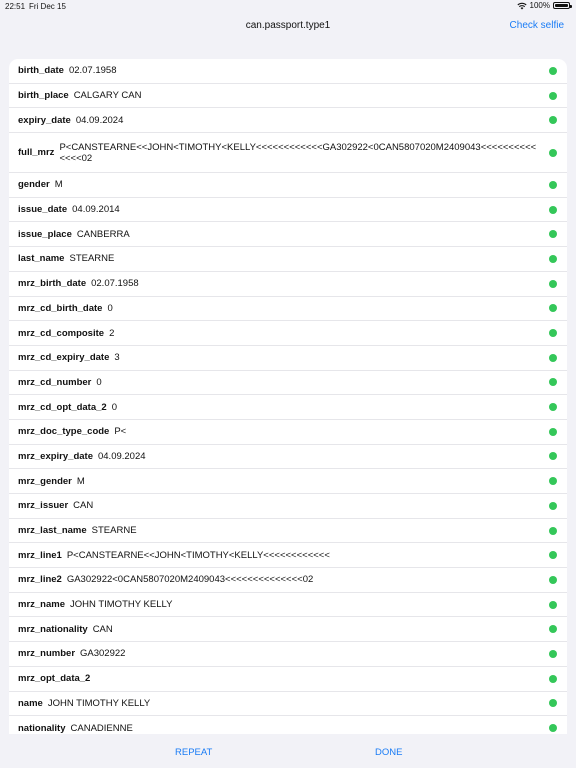 This screenshot has width=576, height=768. I want to click on field-value: CANBERRA, so click(103, 234).